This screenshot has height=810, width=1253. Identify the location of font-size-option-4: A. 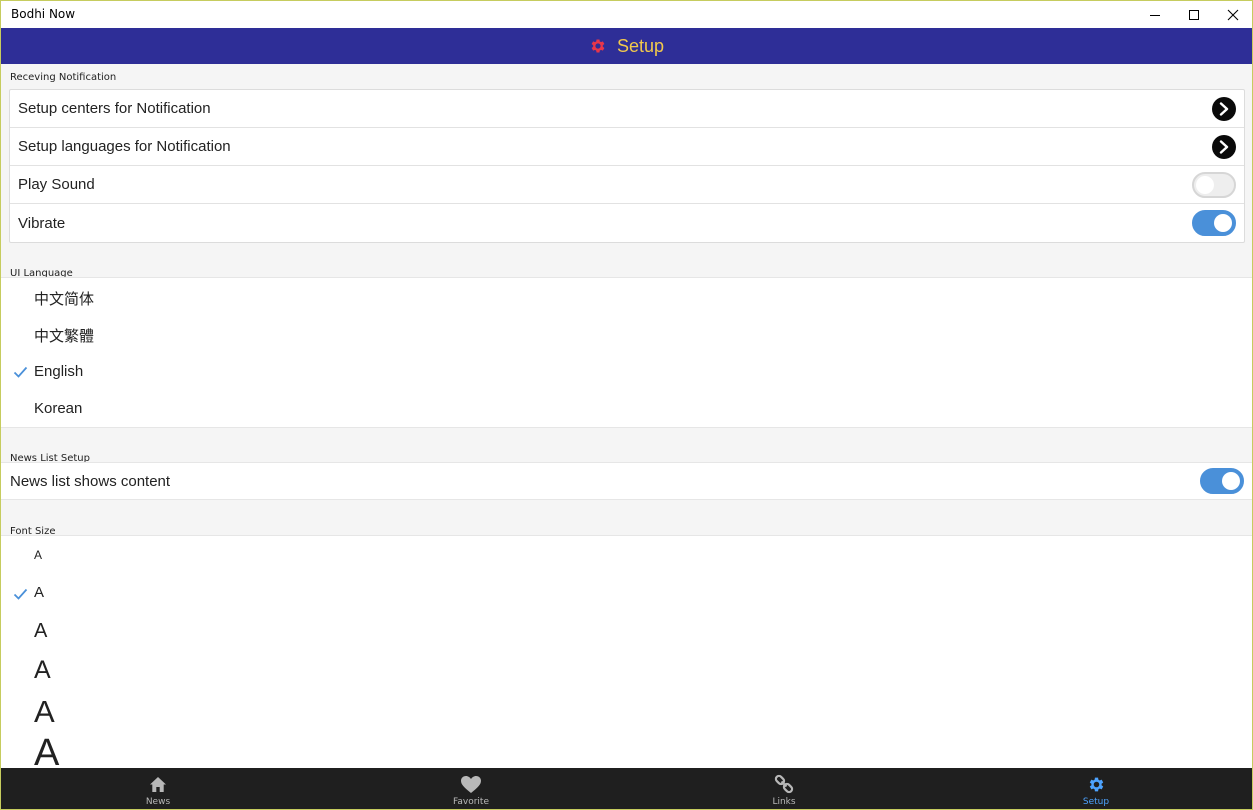
(42, 670).